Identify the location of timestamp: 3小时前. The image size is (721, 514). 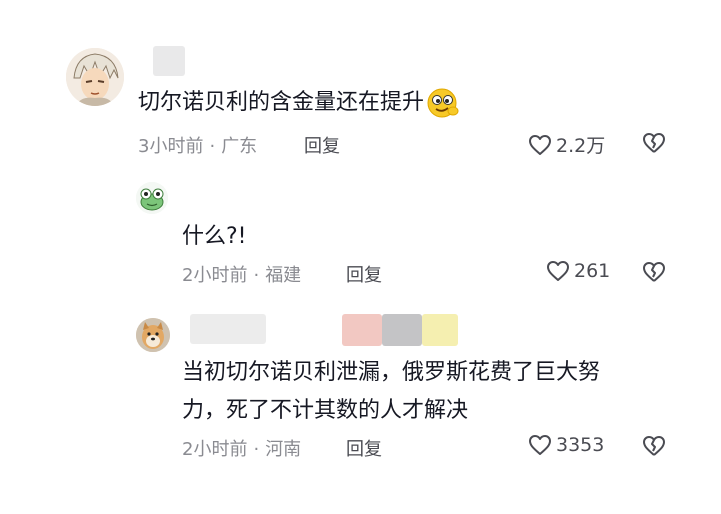
(171, 146).